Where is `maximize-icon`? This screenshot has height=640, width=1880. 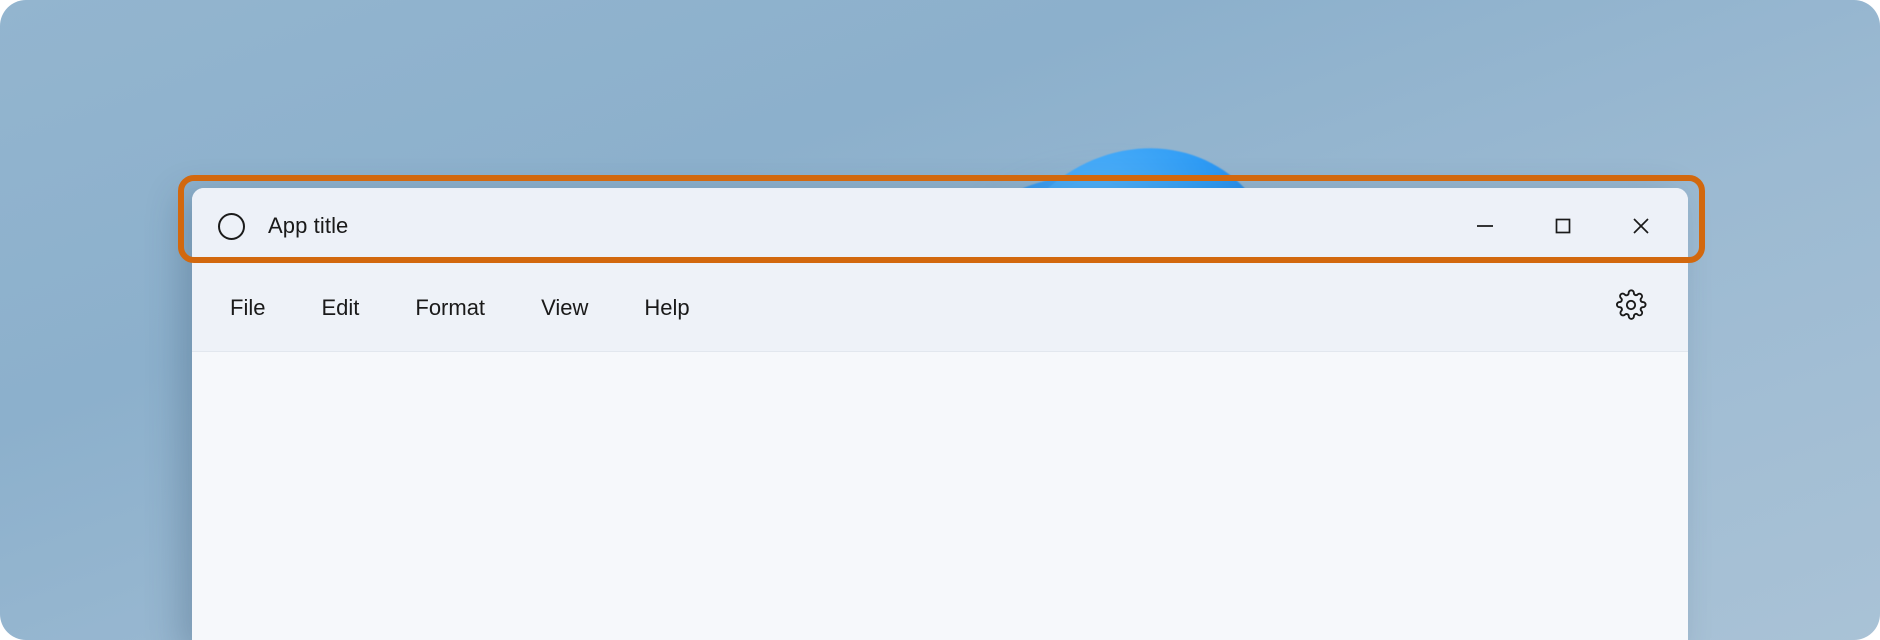 maximize-icon is located at coordinates (1563, 226).